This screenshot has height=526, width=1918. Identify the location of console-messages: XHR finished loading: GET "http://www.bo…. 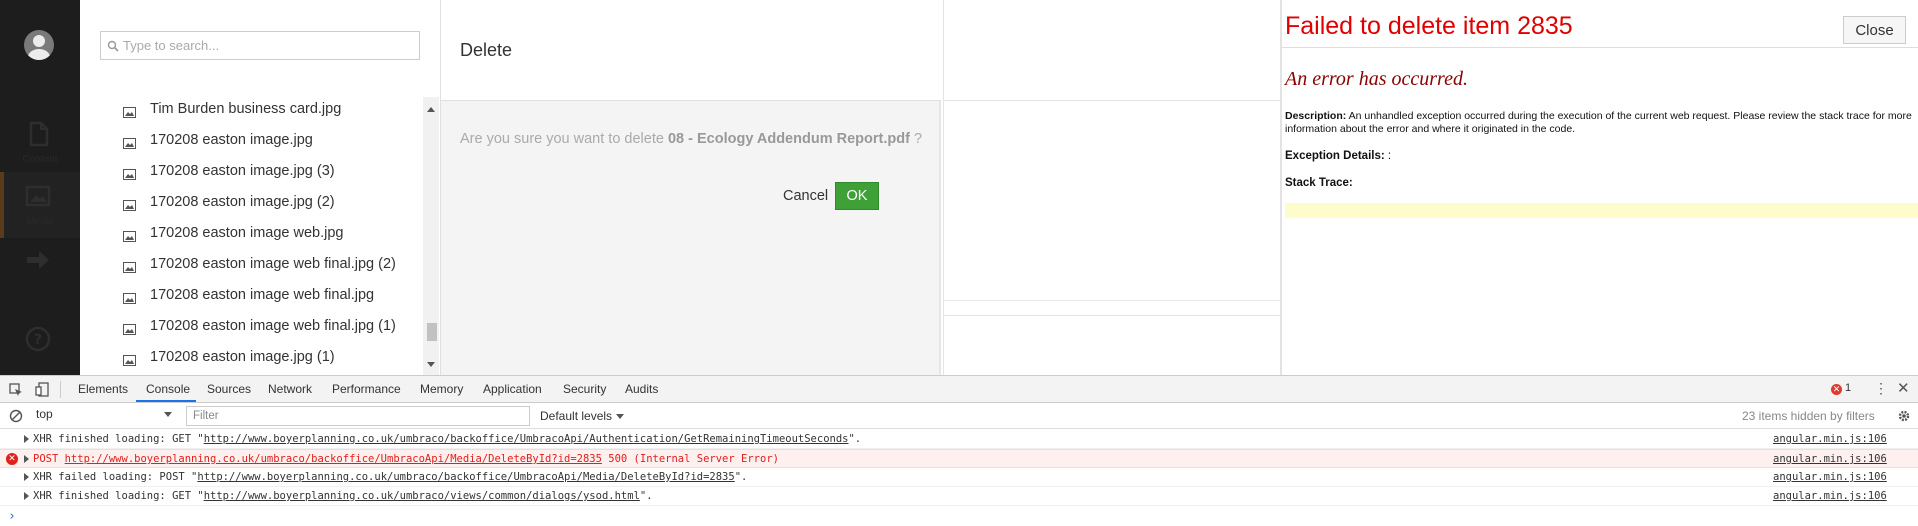
(959, 468).